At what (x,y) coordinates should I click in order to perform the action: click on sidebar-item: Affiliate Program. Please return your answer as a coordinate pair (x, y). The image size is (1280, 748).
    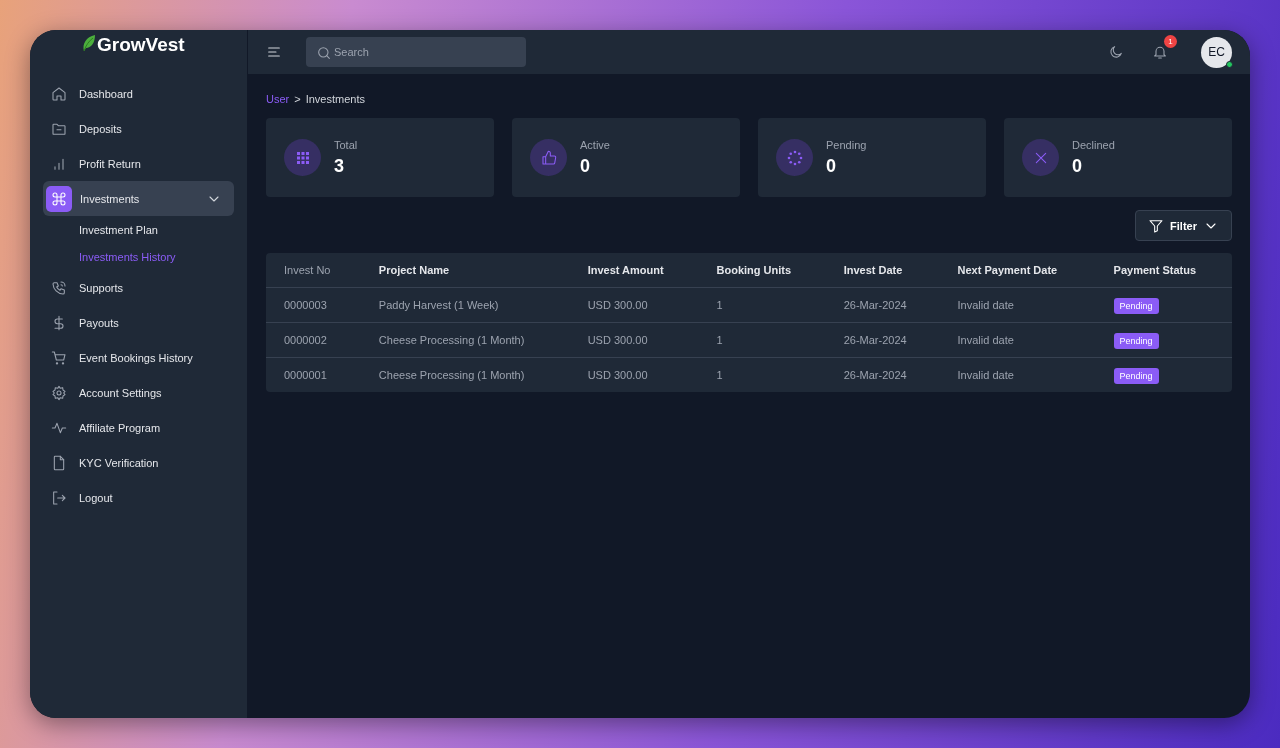
    Looking at the image, I should click on (138, 427).